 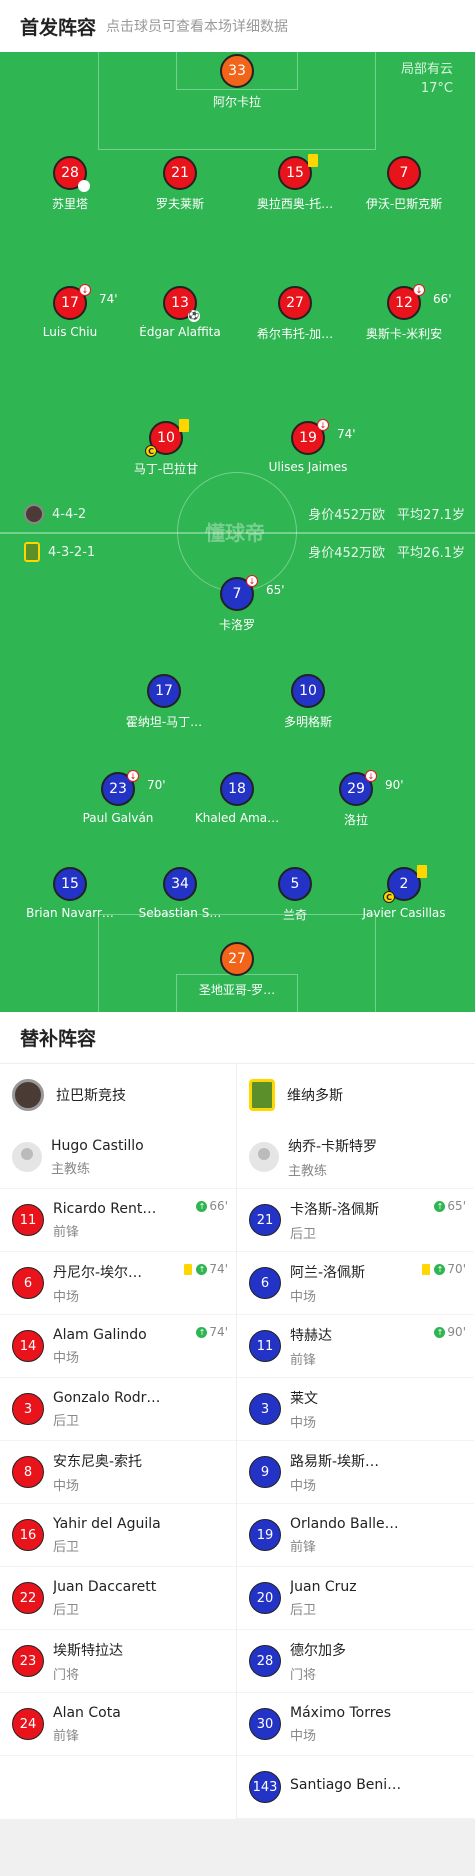 I want to click on away-sub-player: 28 德尔加多 门将, so click(x=355, y=1661).